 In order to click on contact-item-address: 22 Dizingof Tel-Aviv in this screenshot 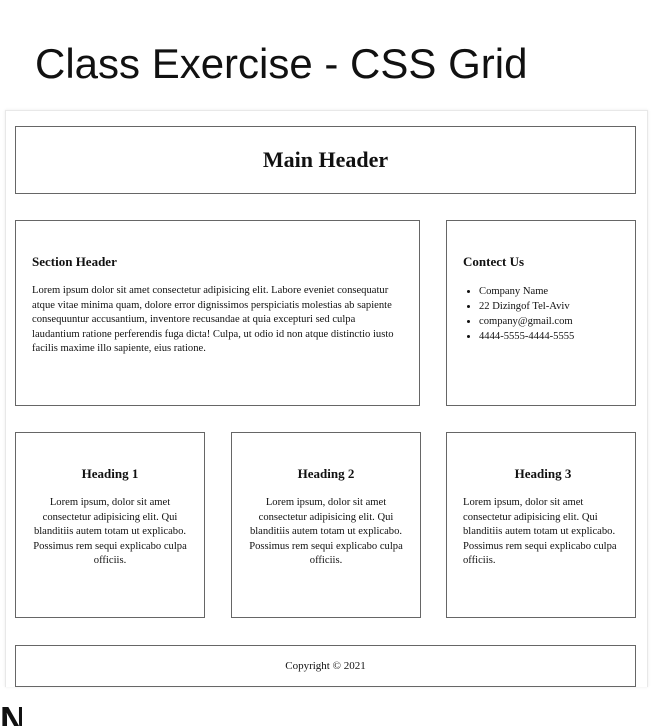, I will do `click(549, 306)`.